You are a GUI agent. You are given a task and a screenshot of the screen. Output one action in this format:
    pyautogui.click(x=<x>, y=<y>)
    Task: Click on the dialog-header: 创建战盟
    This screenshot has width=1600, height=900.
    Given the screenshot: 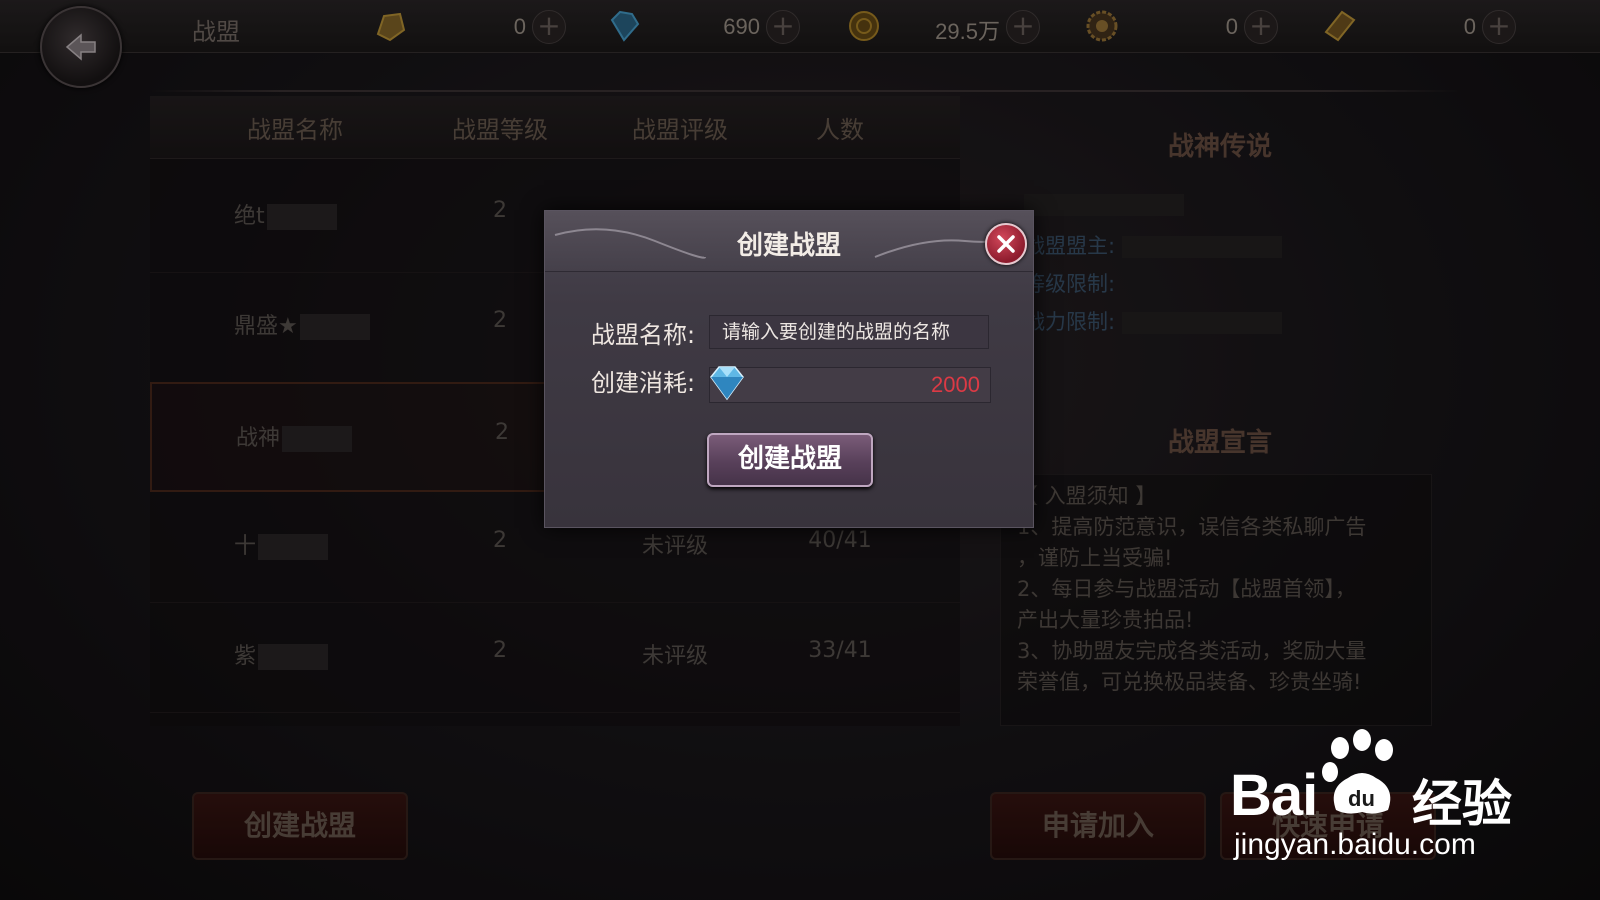 What is the action you would take?
    pyautogui.click(x=789, y=241)
    